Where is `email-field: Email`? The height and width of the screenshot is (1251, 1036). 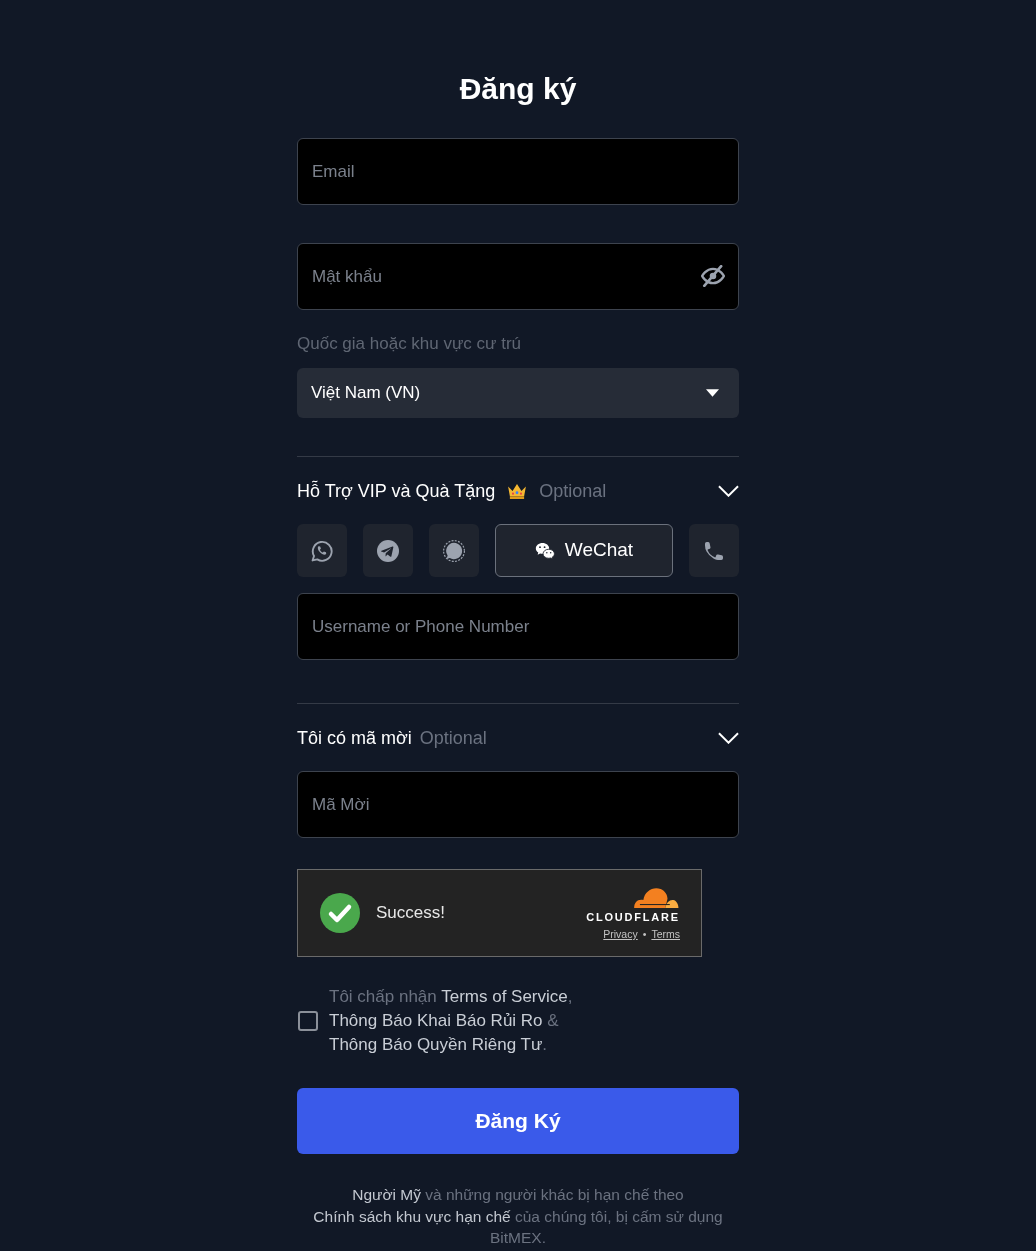
email-field: Email is located at coordinates (518, 171).